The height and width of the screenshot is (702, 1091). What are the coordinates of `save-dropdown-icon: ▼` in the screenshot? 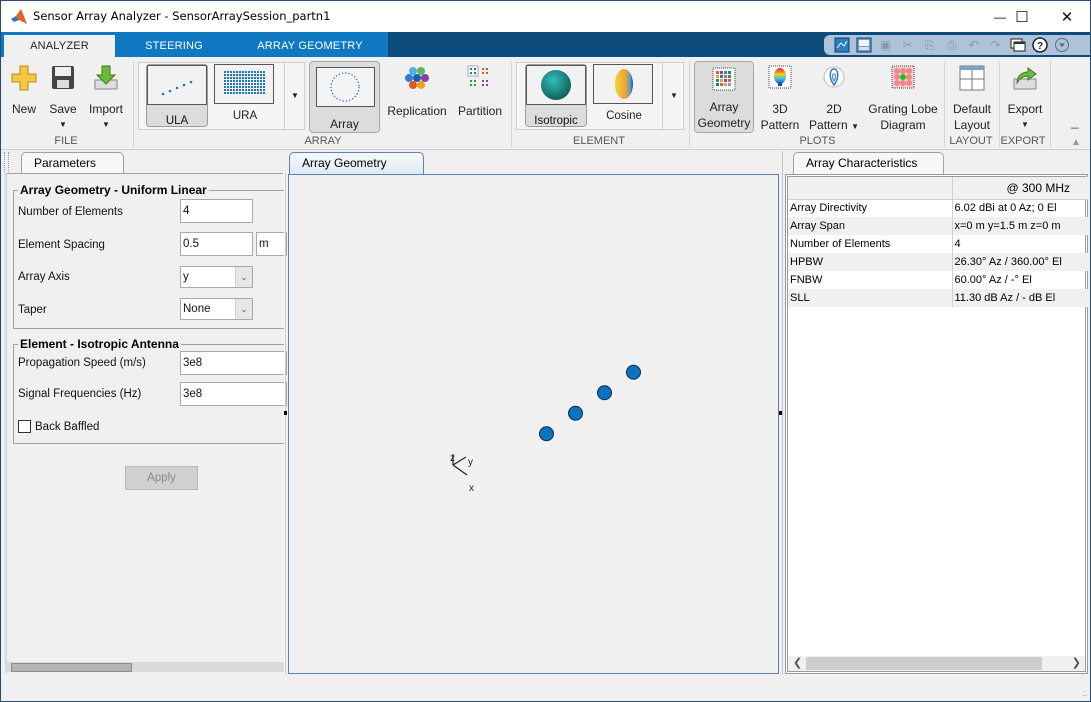 It's located at (63, 124).